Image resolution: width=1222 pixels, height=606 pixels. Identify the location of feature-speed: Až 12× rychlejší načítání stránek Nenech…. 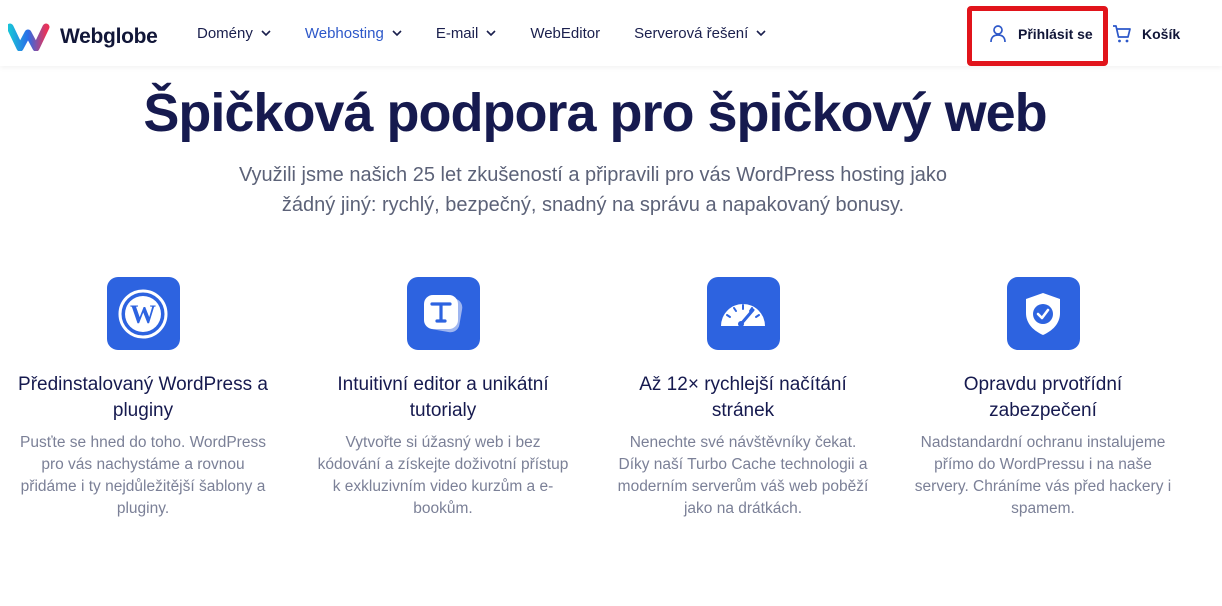
(743, 398).